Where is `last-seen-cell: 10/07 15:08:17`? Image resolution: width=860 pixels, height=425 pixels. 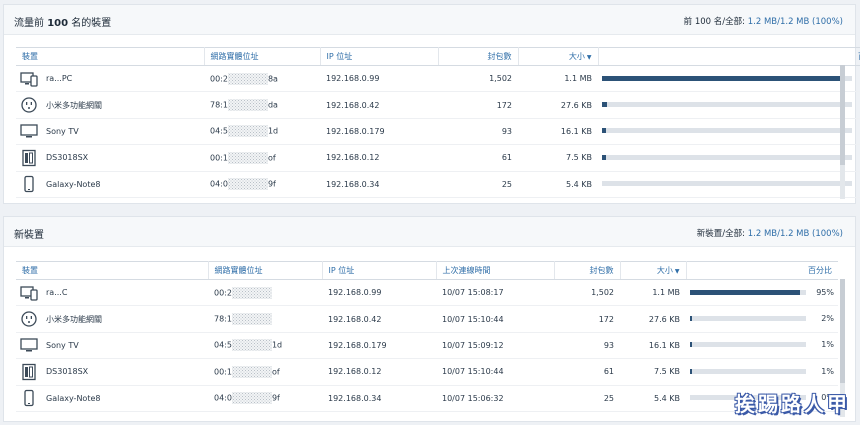 last-seen-cell: 10/07 15:08:17 is located at coordinates (495, 293).